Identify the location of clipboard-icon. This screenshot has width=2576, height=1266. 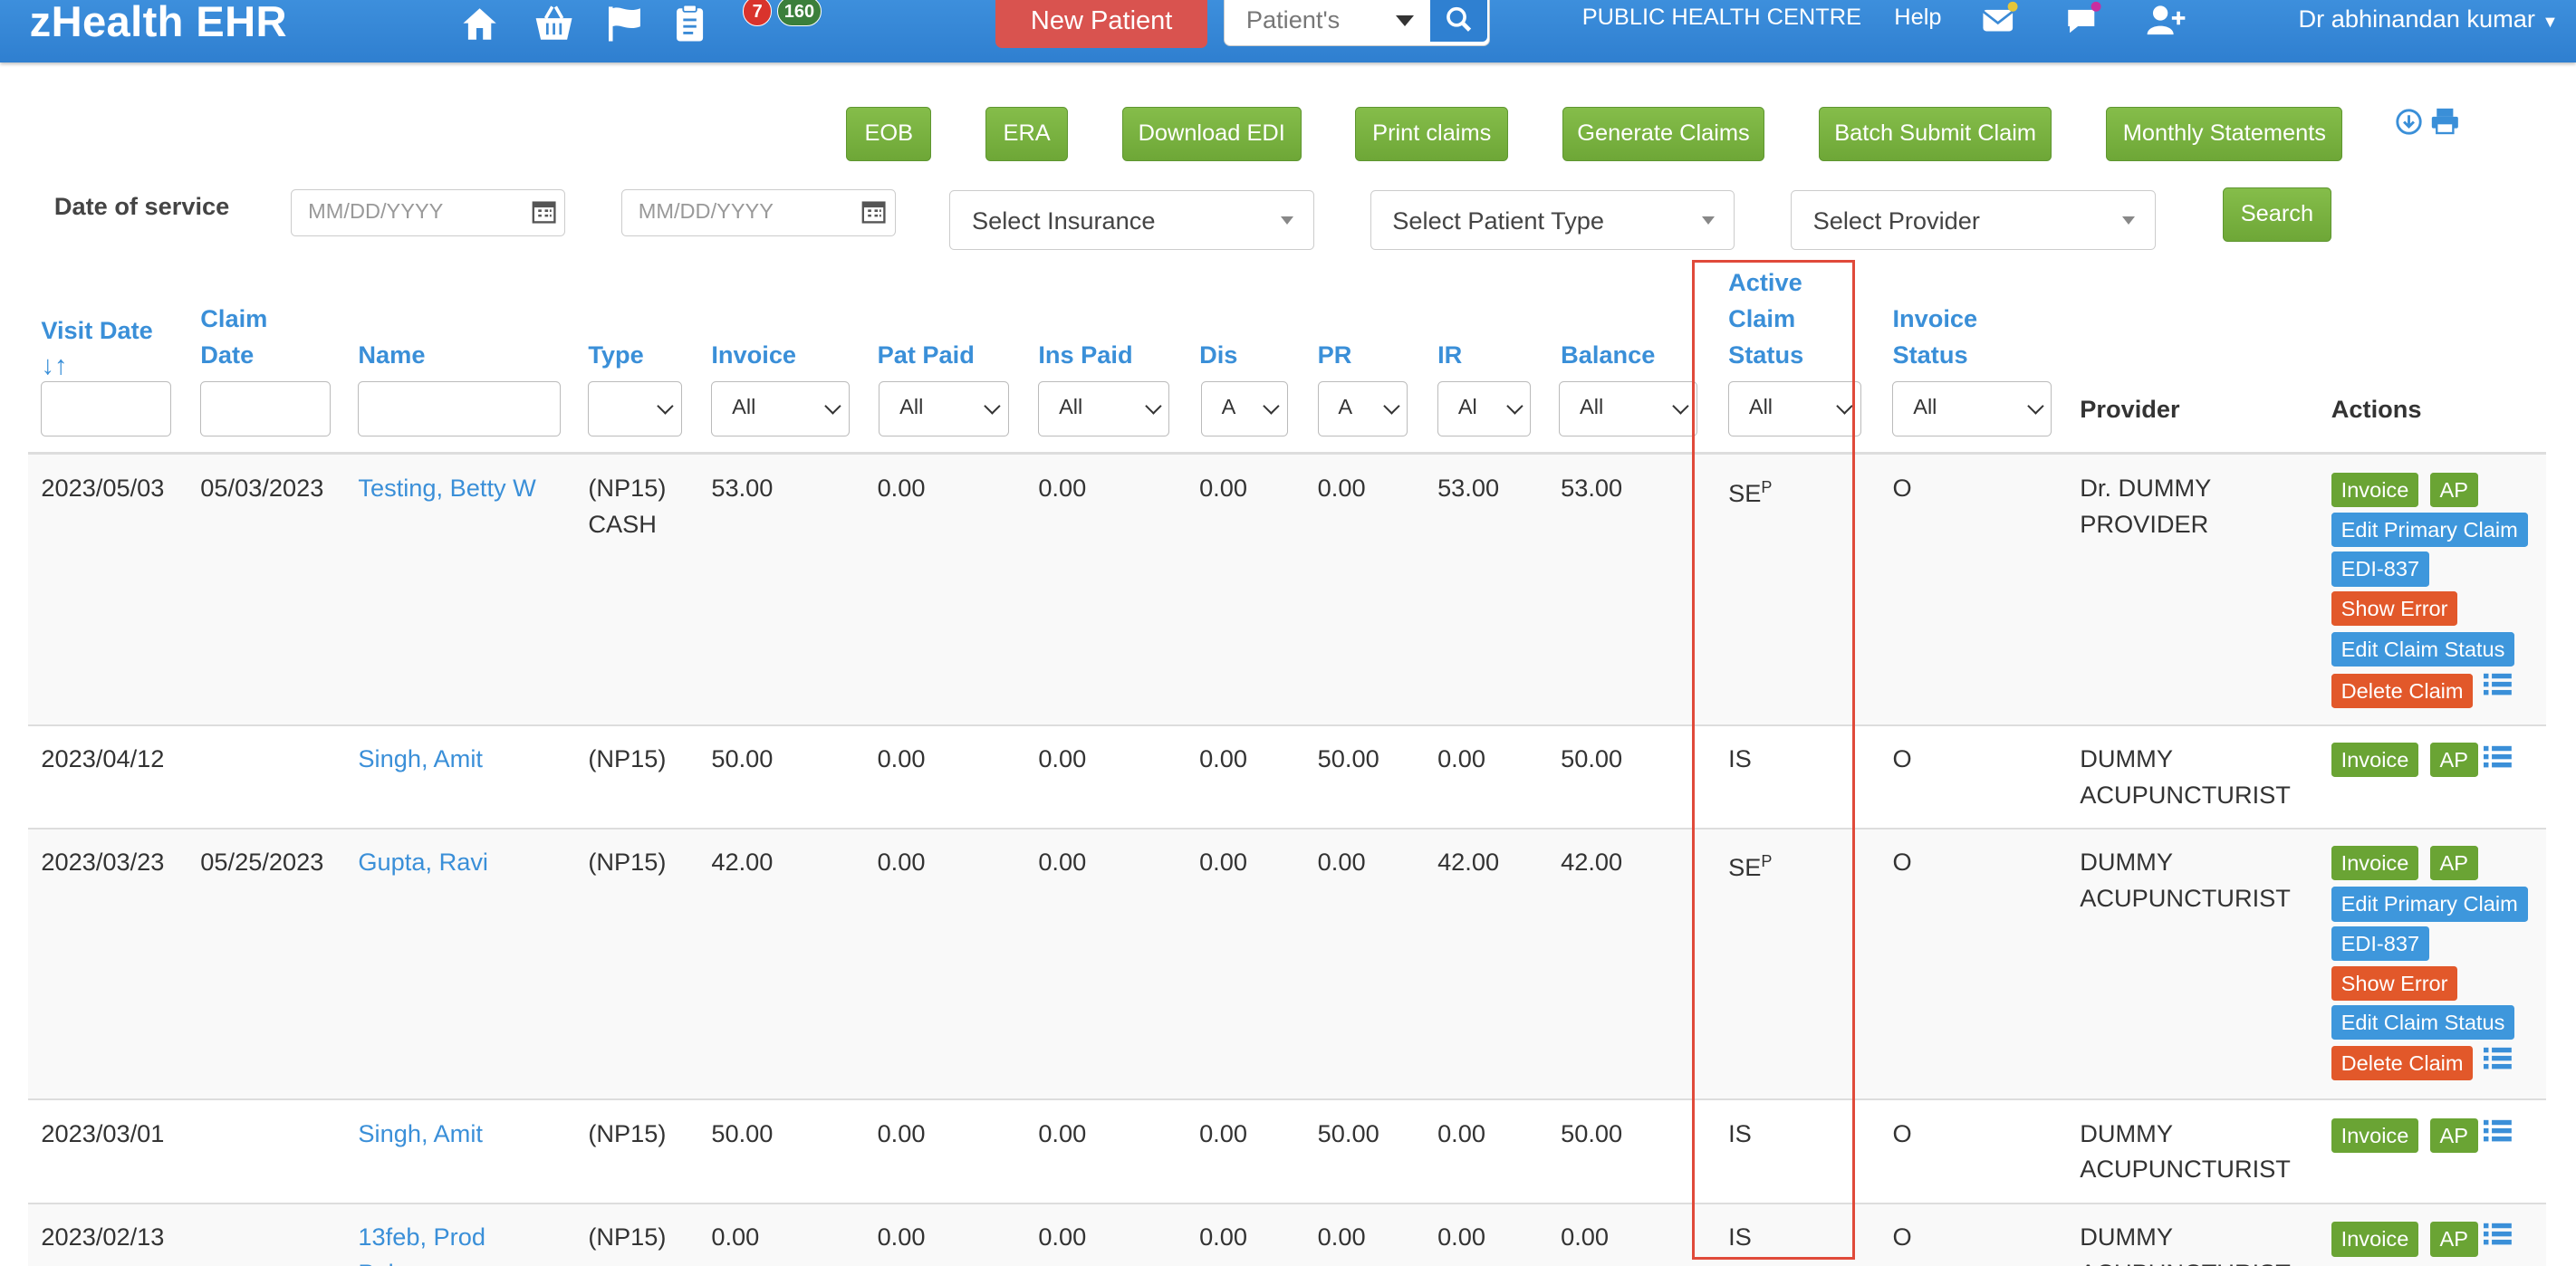
(689, 23).